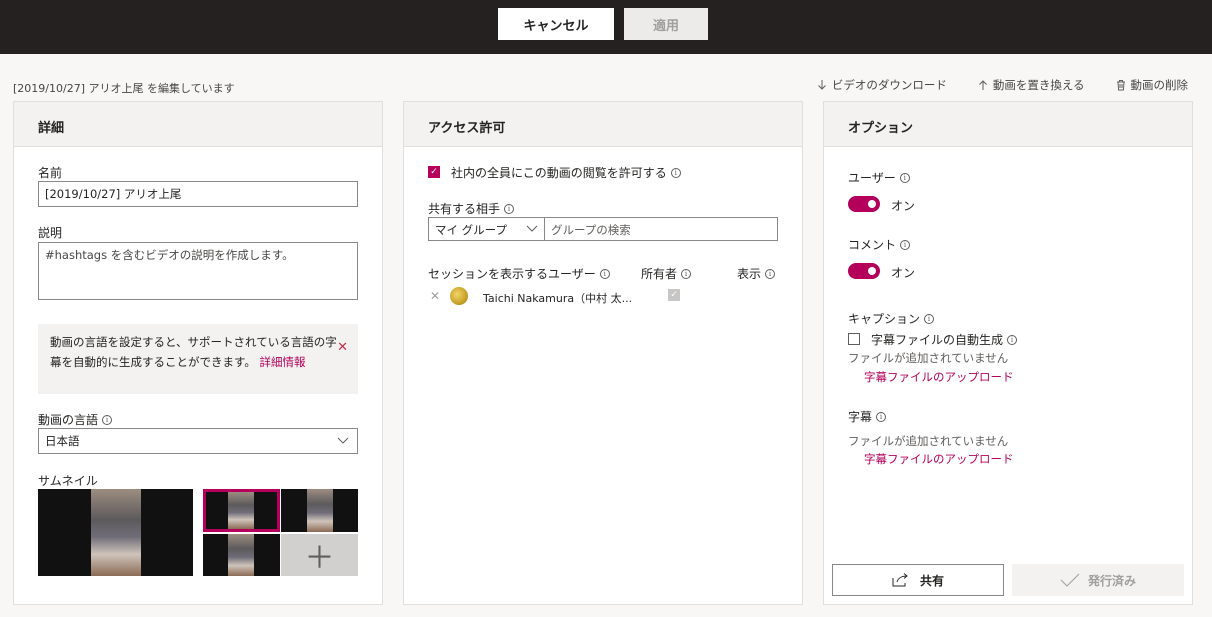  What do you see at coordinates (342, 348) in the screenshot?
I see `close-icon: ✕` at bounding box center [342, 348].